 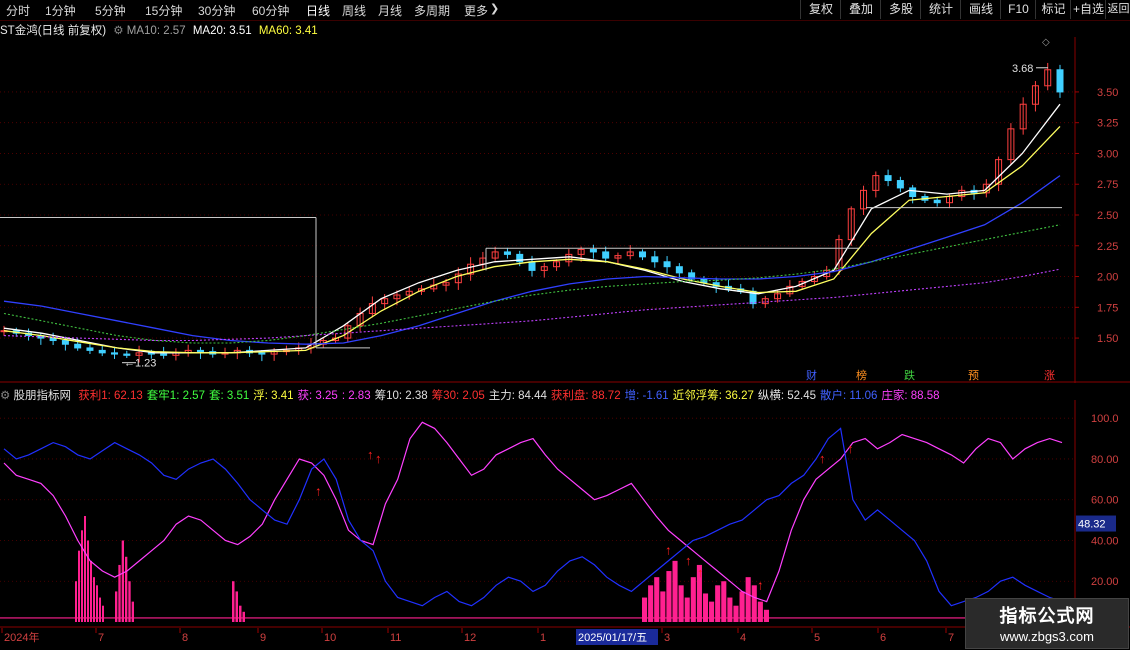 What do you see at coordinates (1107, 185) in the screenshot?
I see `price-tick-label: 2.75` at bounding box center [1107, 185].